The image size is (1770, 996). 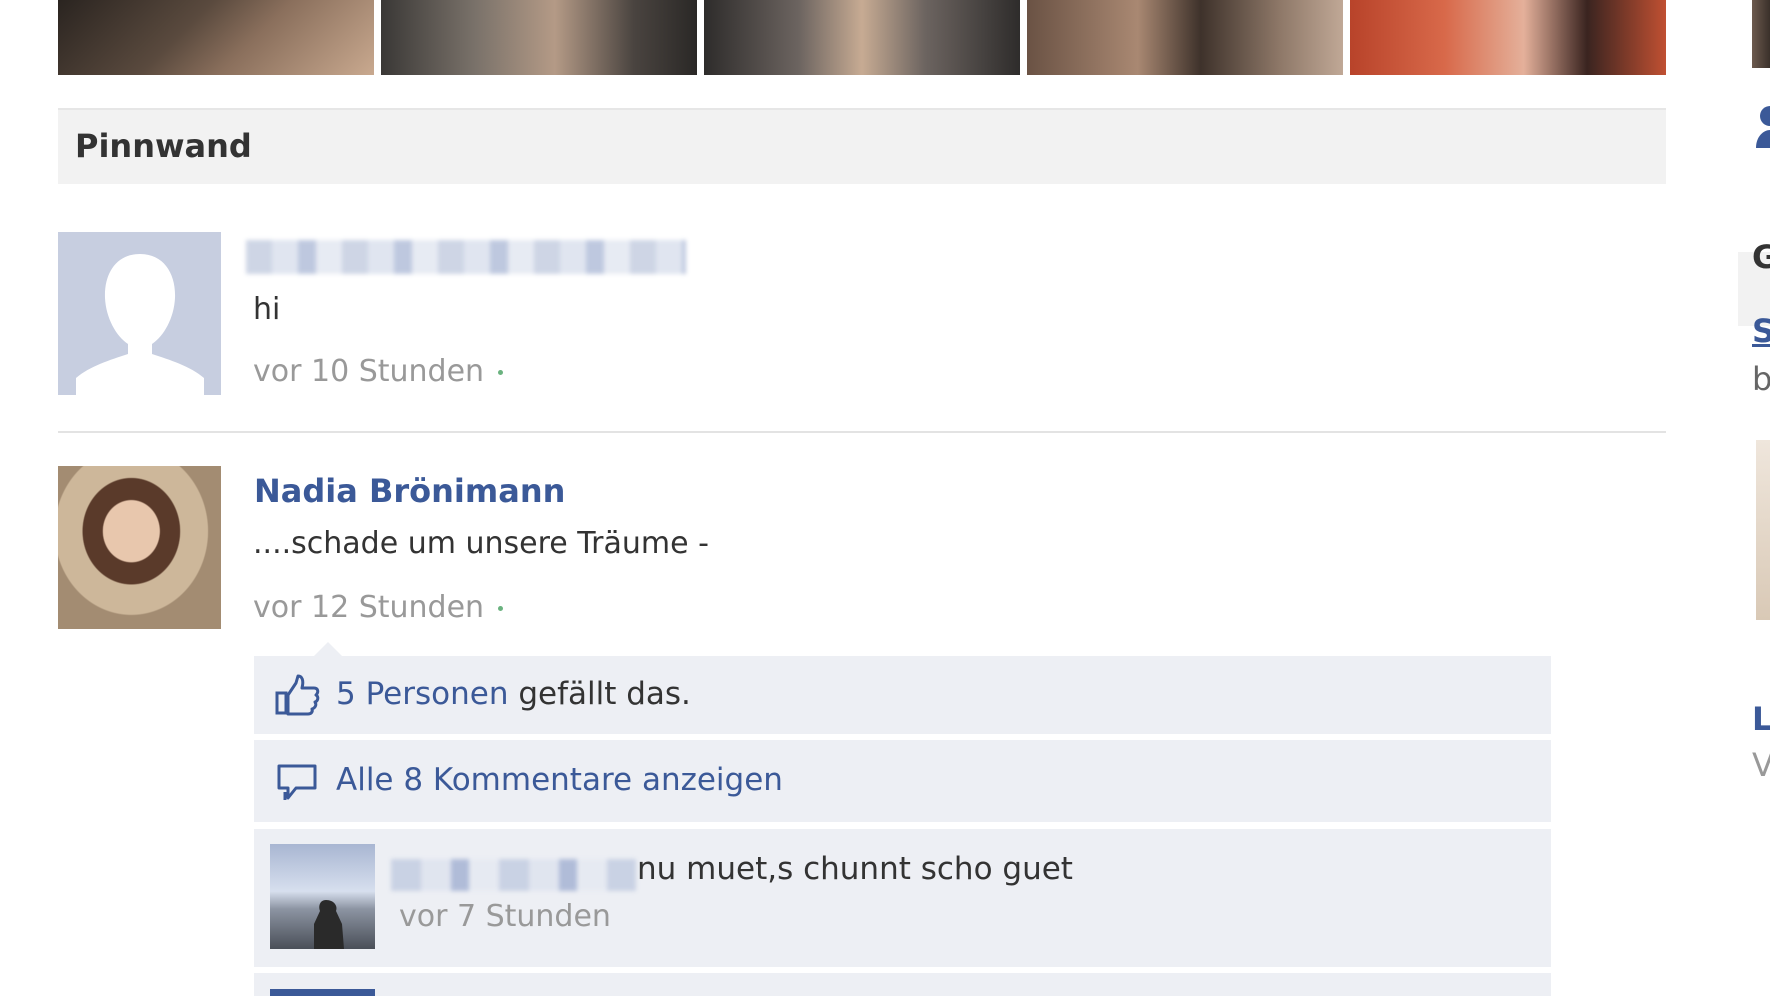 I want to click on right-column-photo, so click(x=1761, y=34).